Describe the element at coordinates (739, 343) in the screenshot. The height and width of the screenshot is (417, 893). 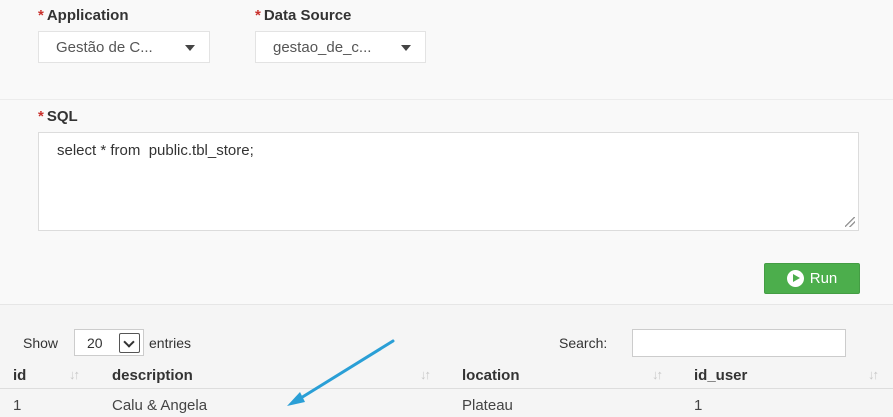
I see `search-input` at that location.